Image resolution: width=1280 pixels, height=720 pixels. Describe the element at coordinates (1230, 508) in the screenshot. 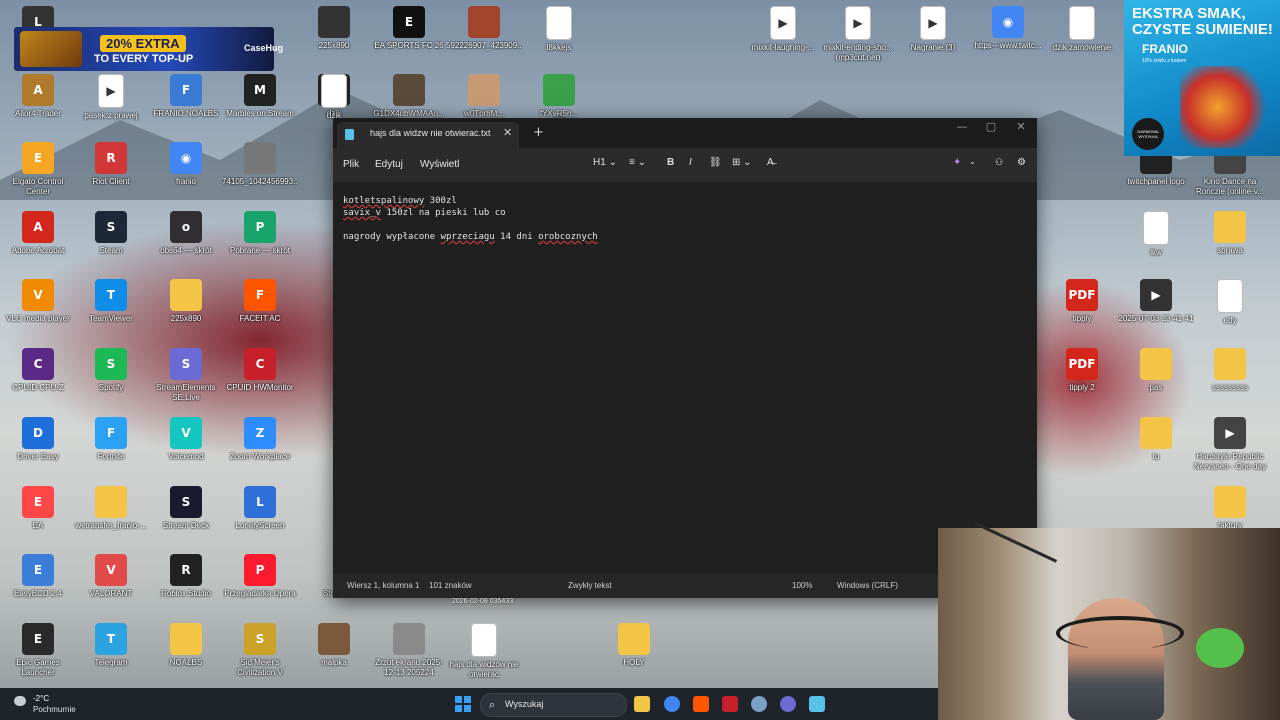

I see `desktop-icon: faktury` at that location.